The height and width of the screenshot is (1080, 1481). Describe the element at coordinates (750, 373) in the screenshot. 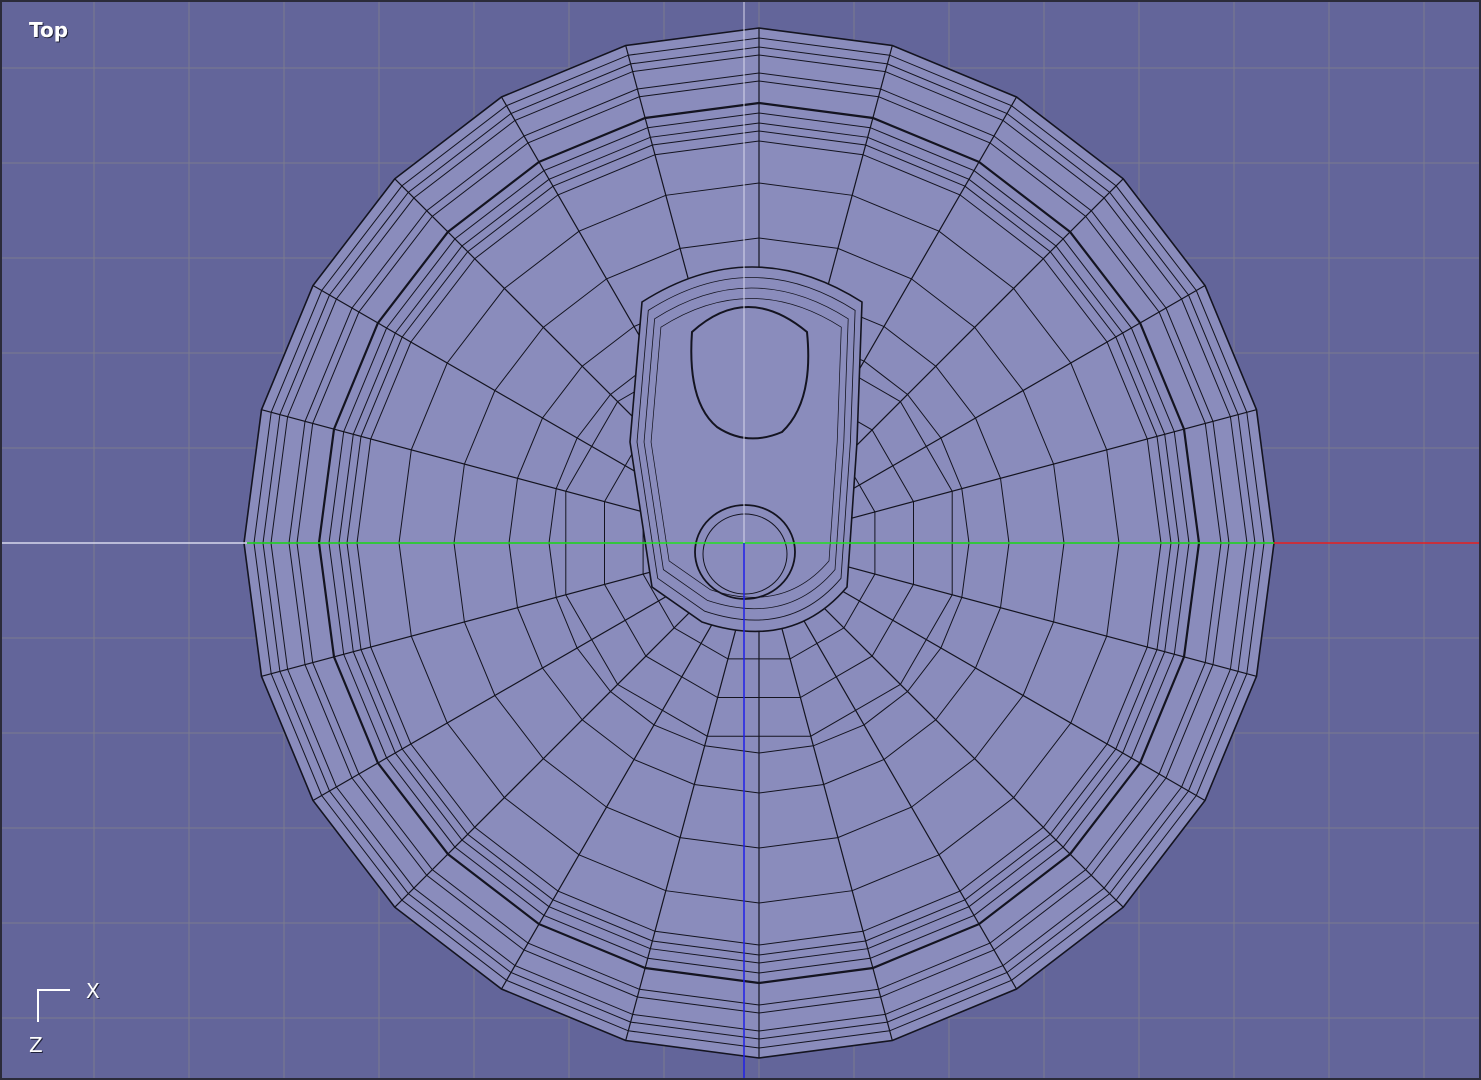

I see `pull-tab-ring-hole` at that location.